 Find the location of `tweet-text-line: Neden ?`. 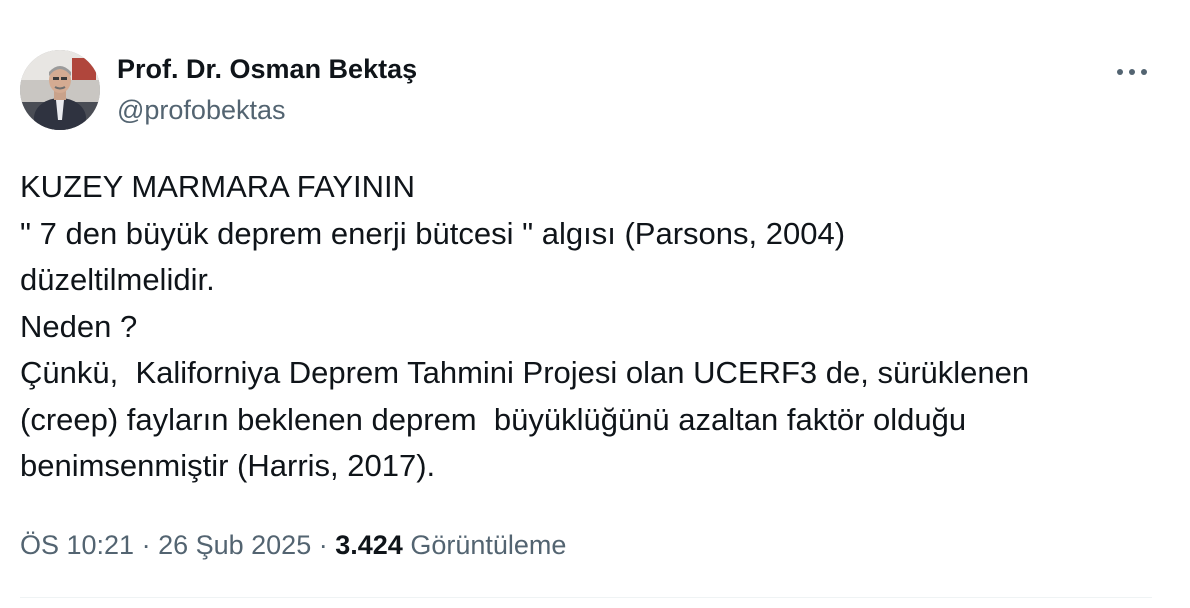

tweet-text-line: Neden ? is located at coordinates (79, 326).